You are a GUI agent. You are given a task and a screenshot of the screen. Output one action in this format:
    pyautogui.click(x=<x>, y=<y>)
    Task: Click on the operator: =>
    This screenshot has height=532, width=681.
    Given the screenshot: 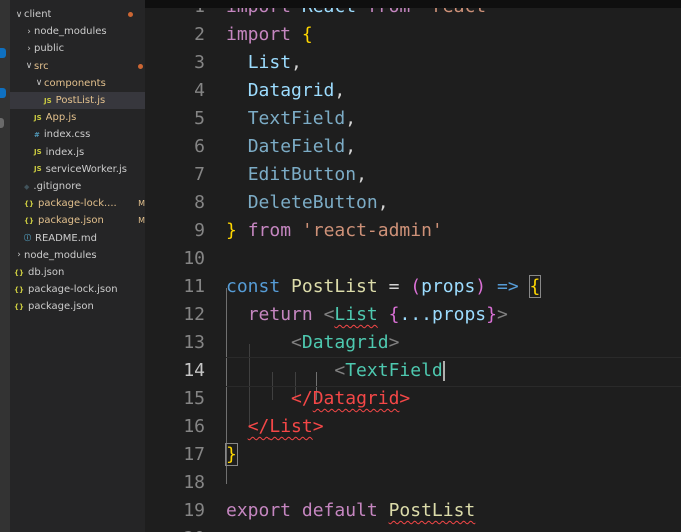 What is the action you would take?
    pyautogui.click(x=507, y=286)
    